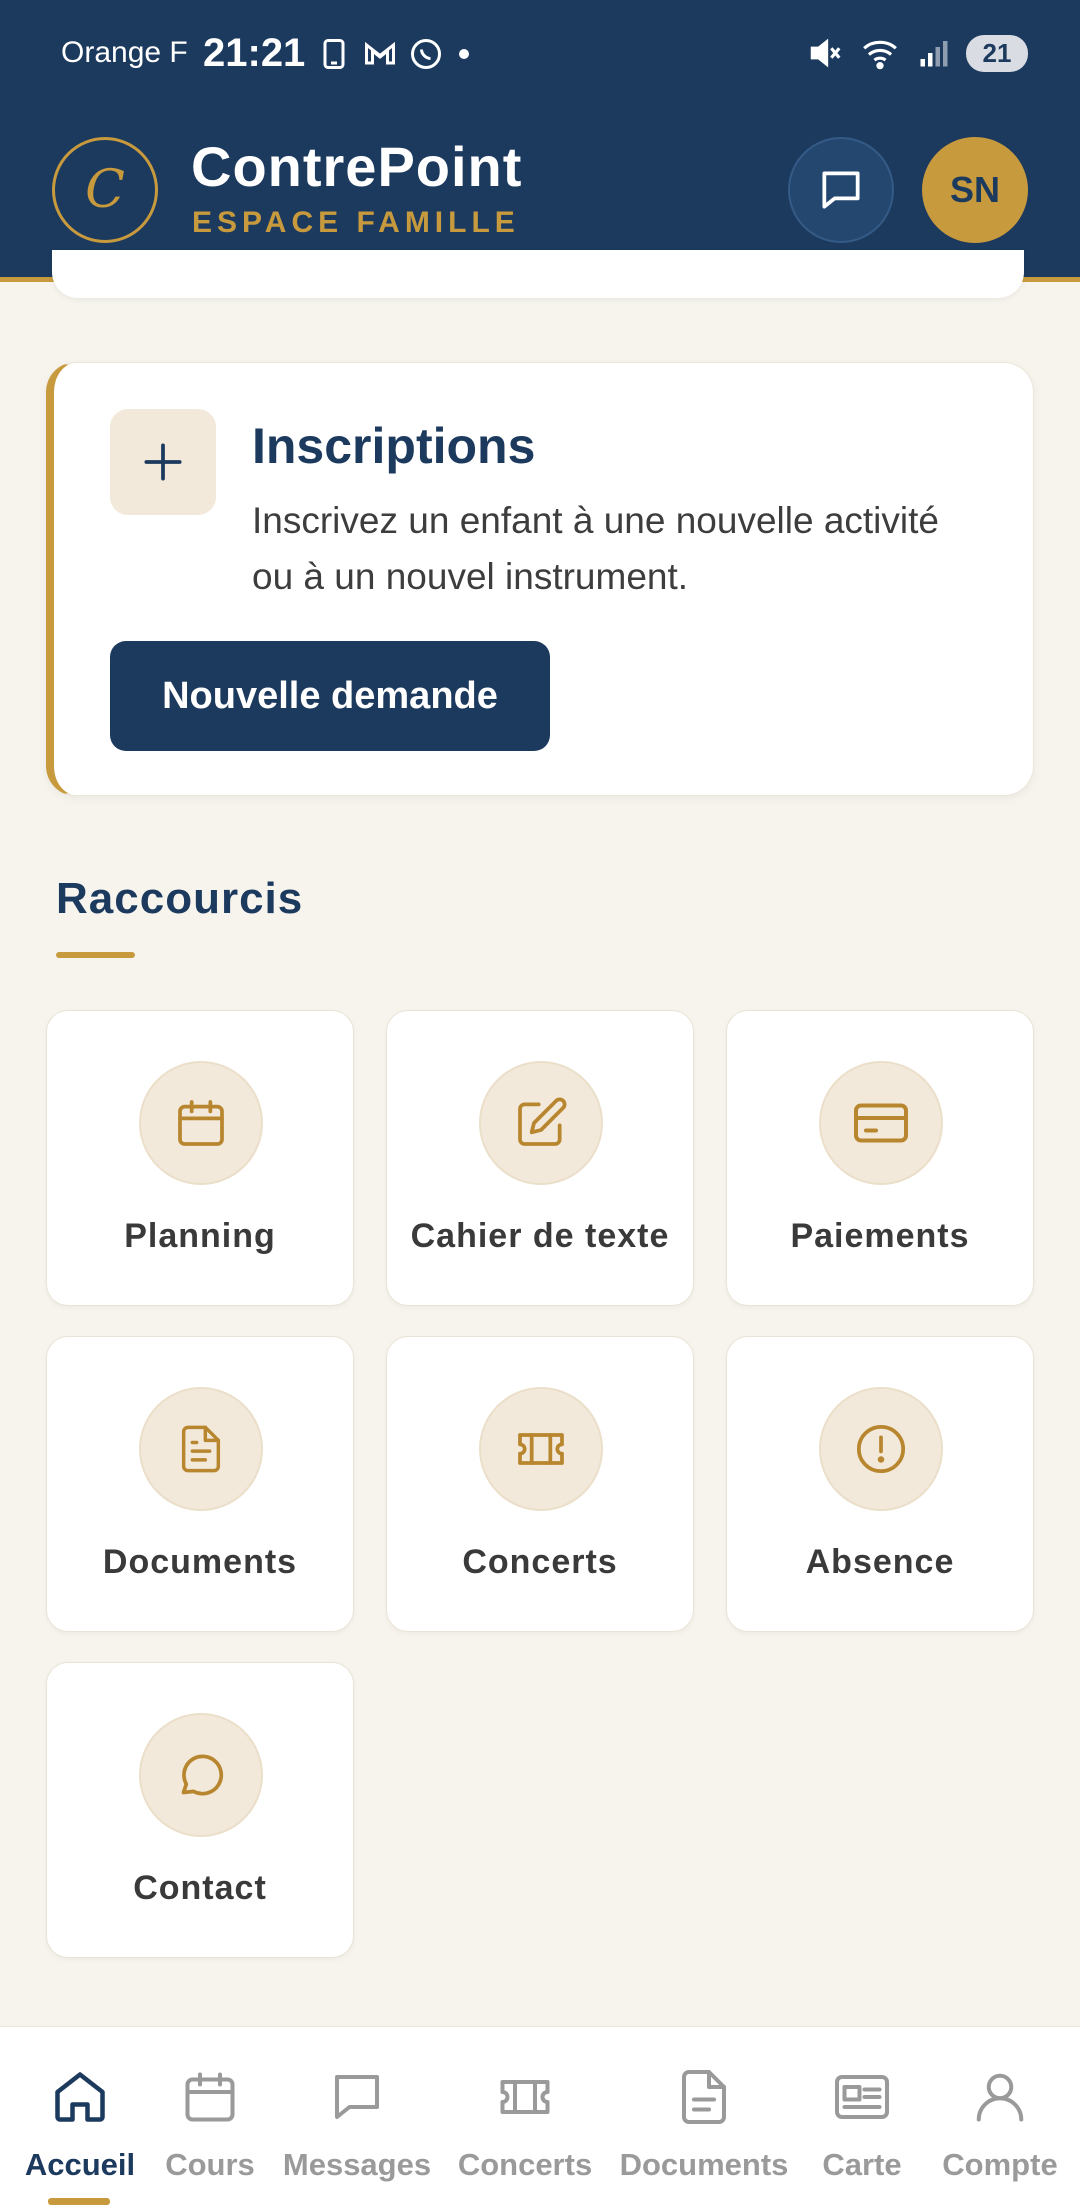 The width and height of the screenshot is (1080, 2205). I want to click on nav-accueil: Accueil, so click(80, 2116).